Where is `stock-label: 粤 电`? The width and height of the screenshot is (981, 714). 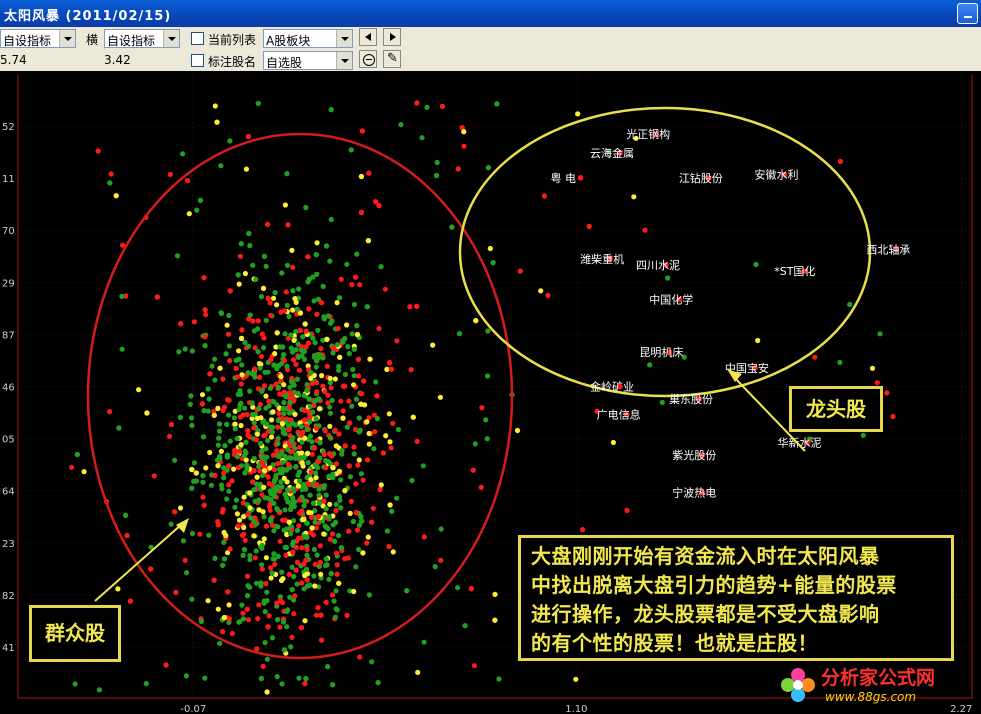
stock-label: 粤 电 is located at coordinates (564, 178).